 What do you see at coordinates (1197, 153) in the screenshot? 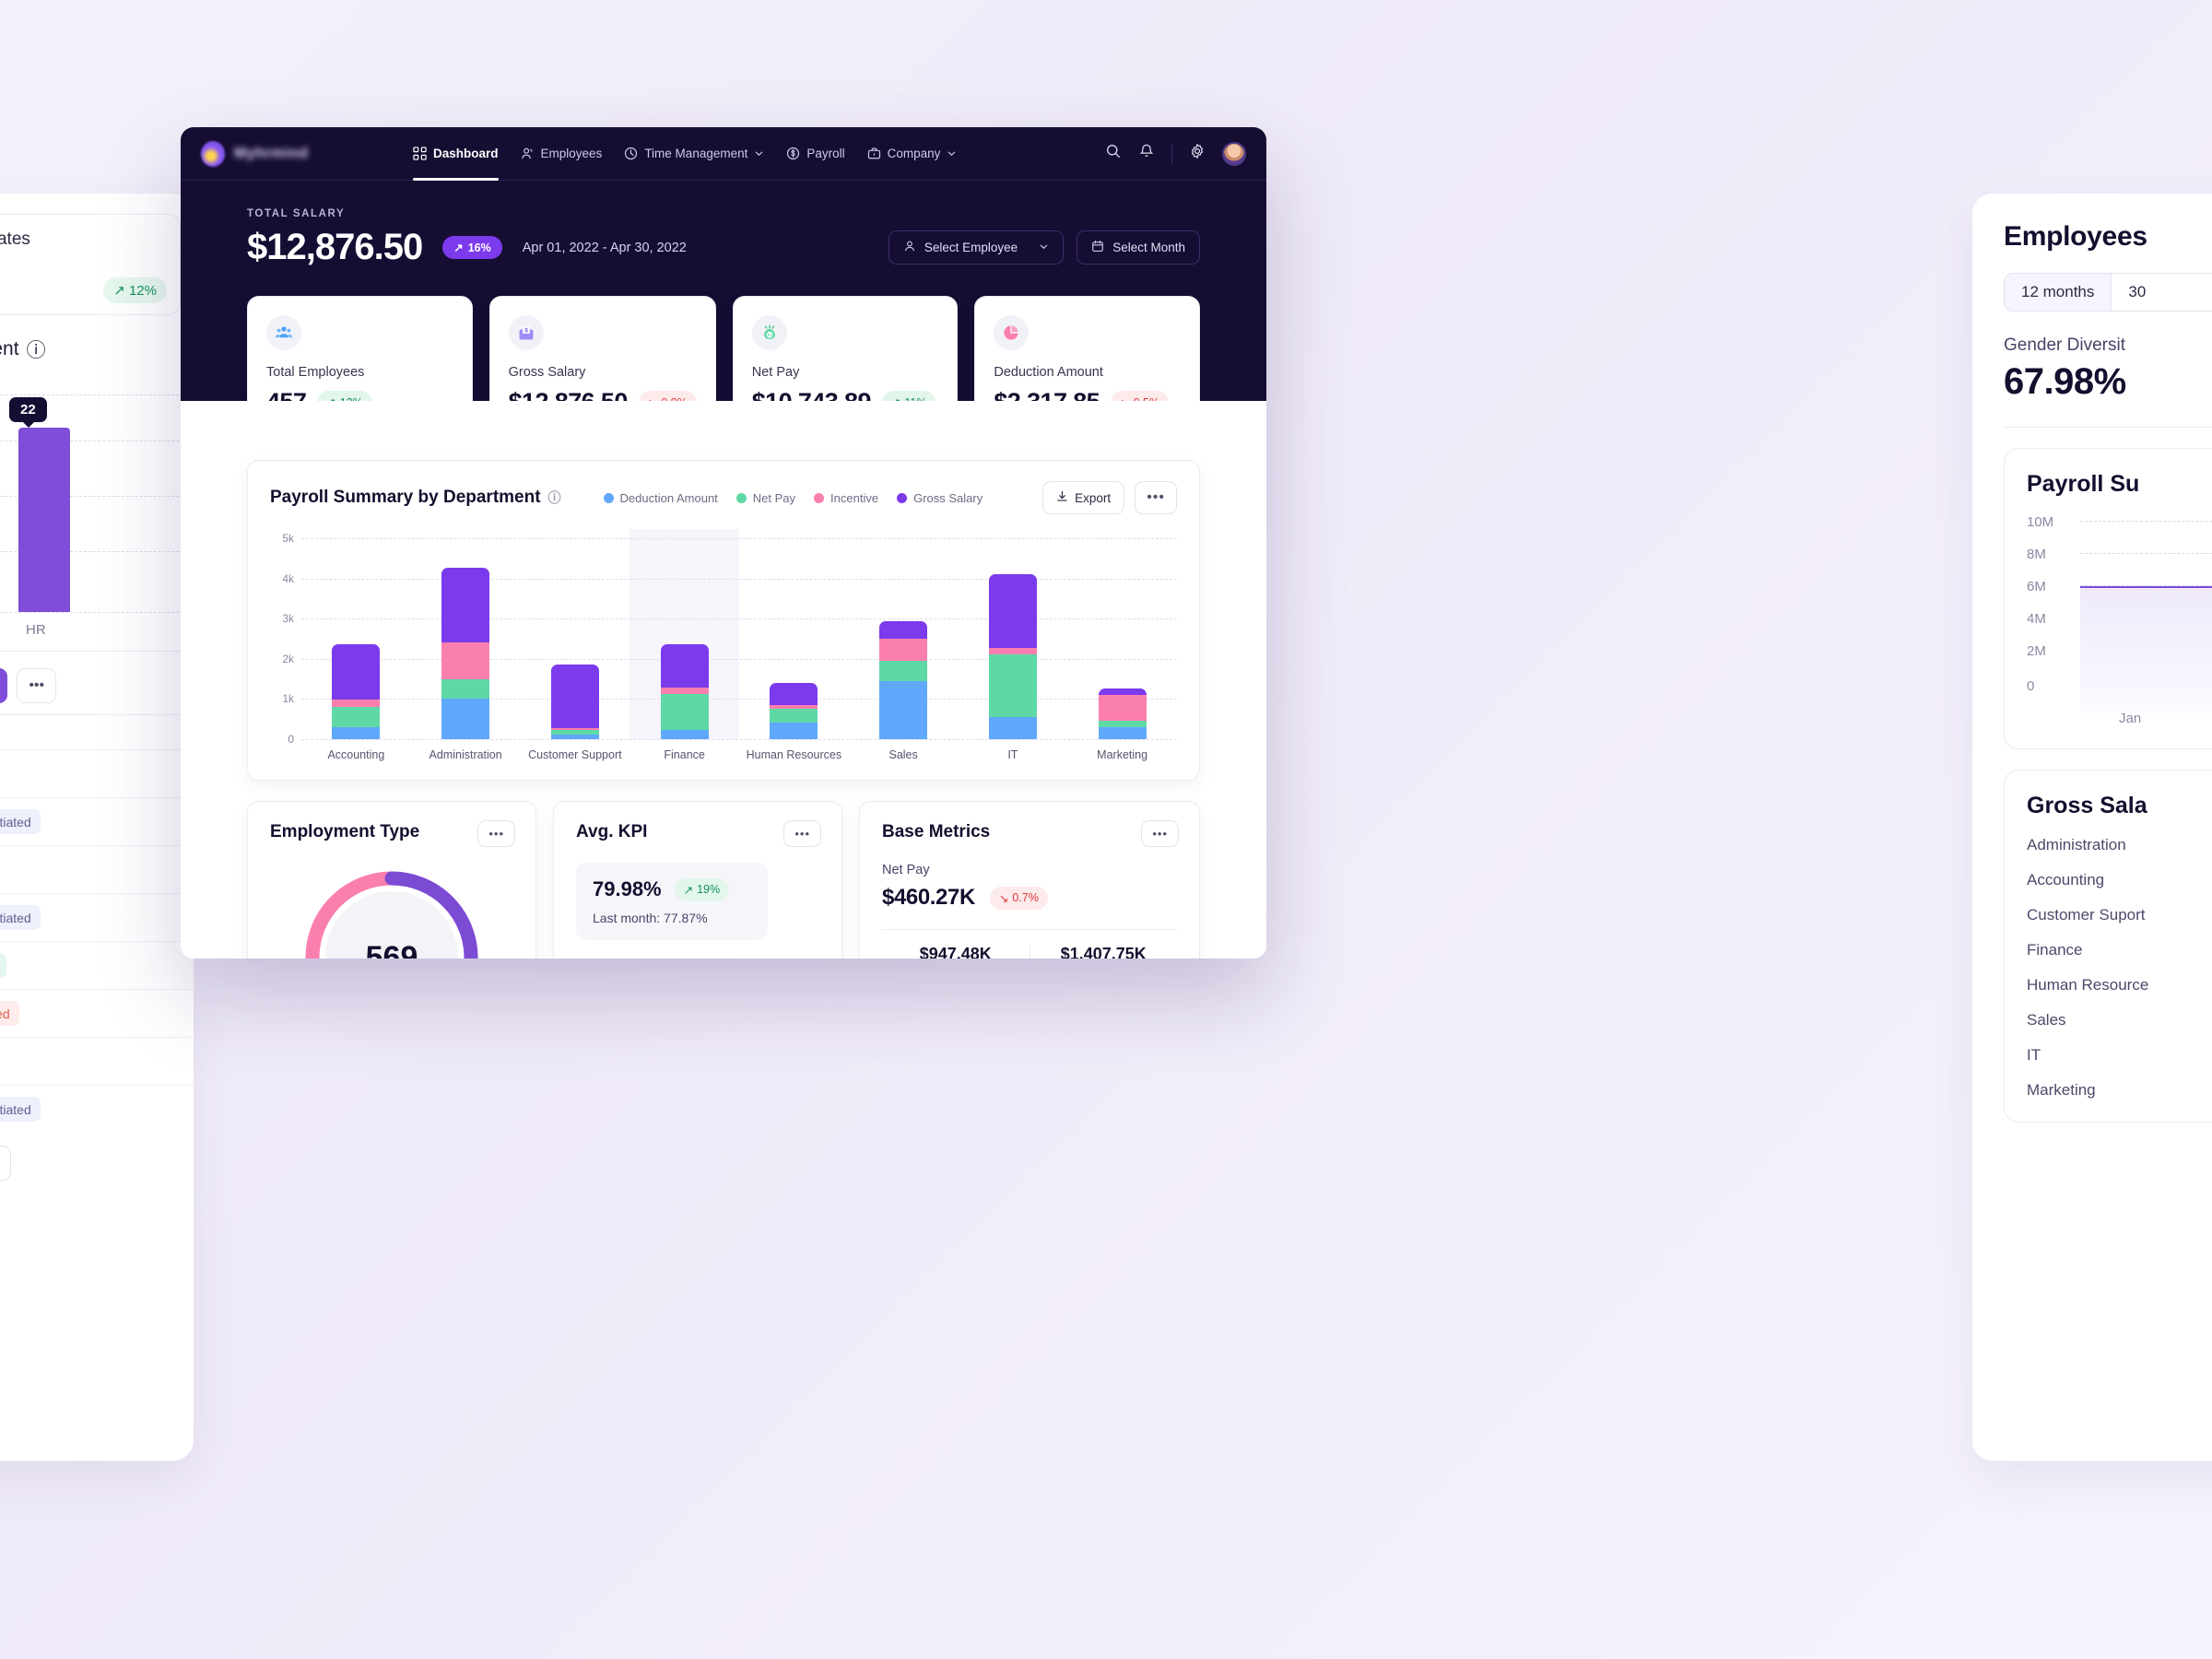
I see `gear-icon` at bounding box center [1197, 153].